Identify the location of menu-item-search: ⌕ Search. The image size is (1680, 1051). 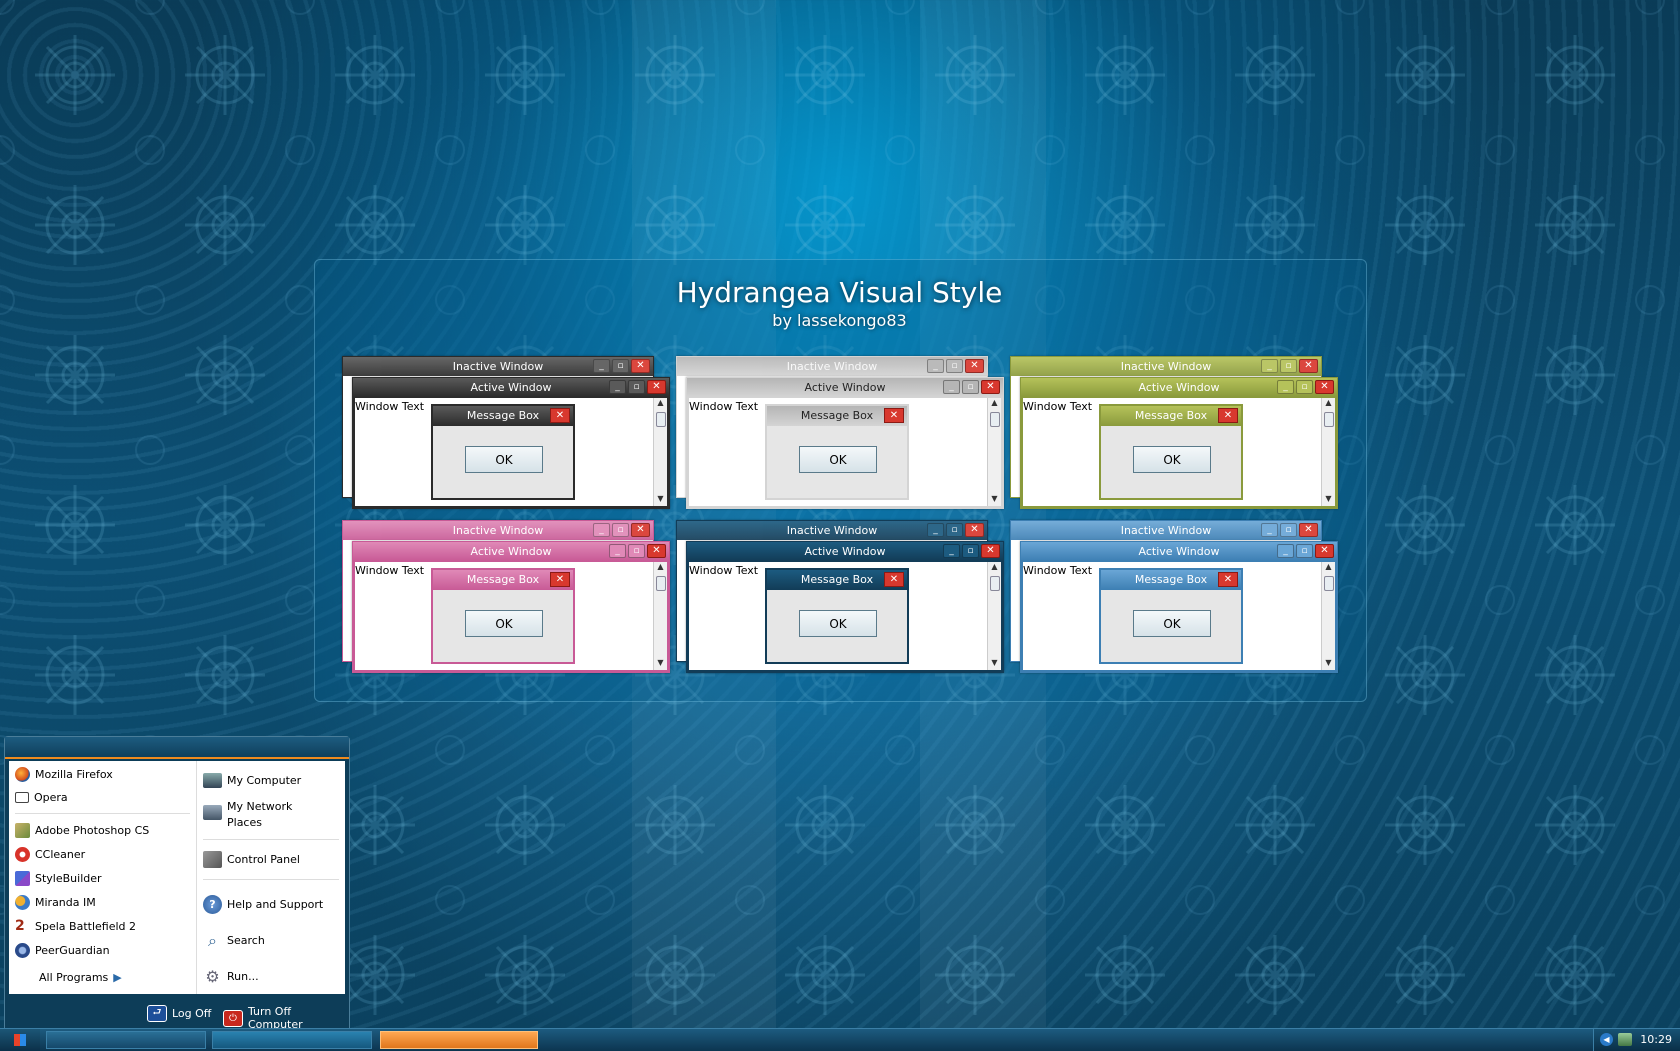
(234, 940).